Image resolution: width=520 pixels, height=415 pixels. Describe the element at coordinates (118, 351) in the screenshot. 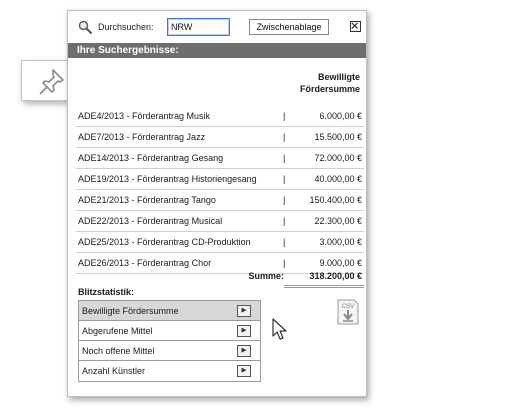

I see `stat-item-label: Noch offene Mittel` at that location.